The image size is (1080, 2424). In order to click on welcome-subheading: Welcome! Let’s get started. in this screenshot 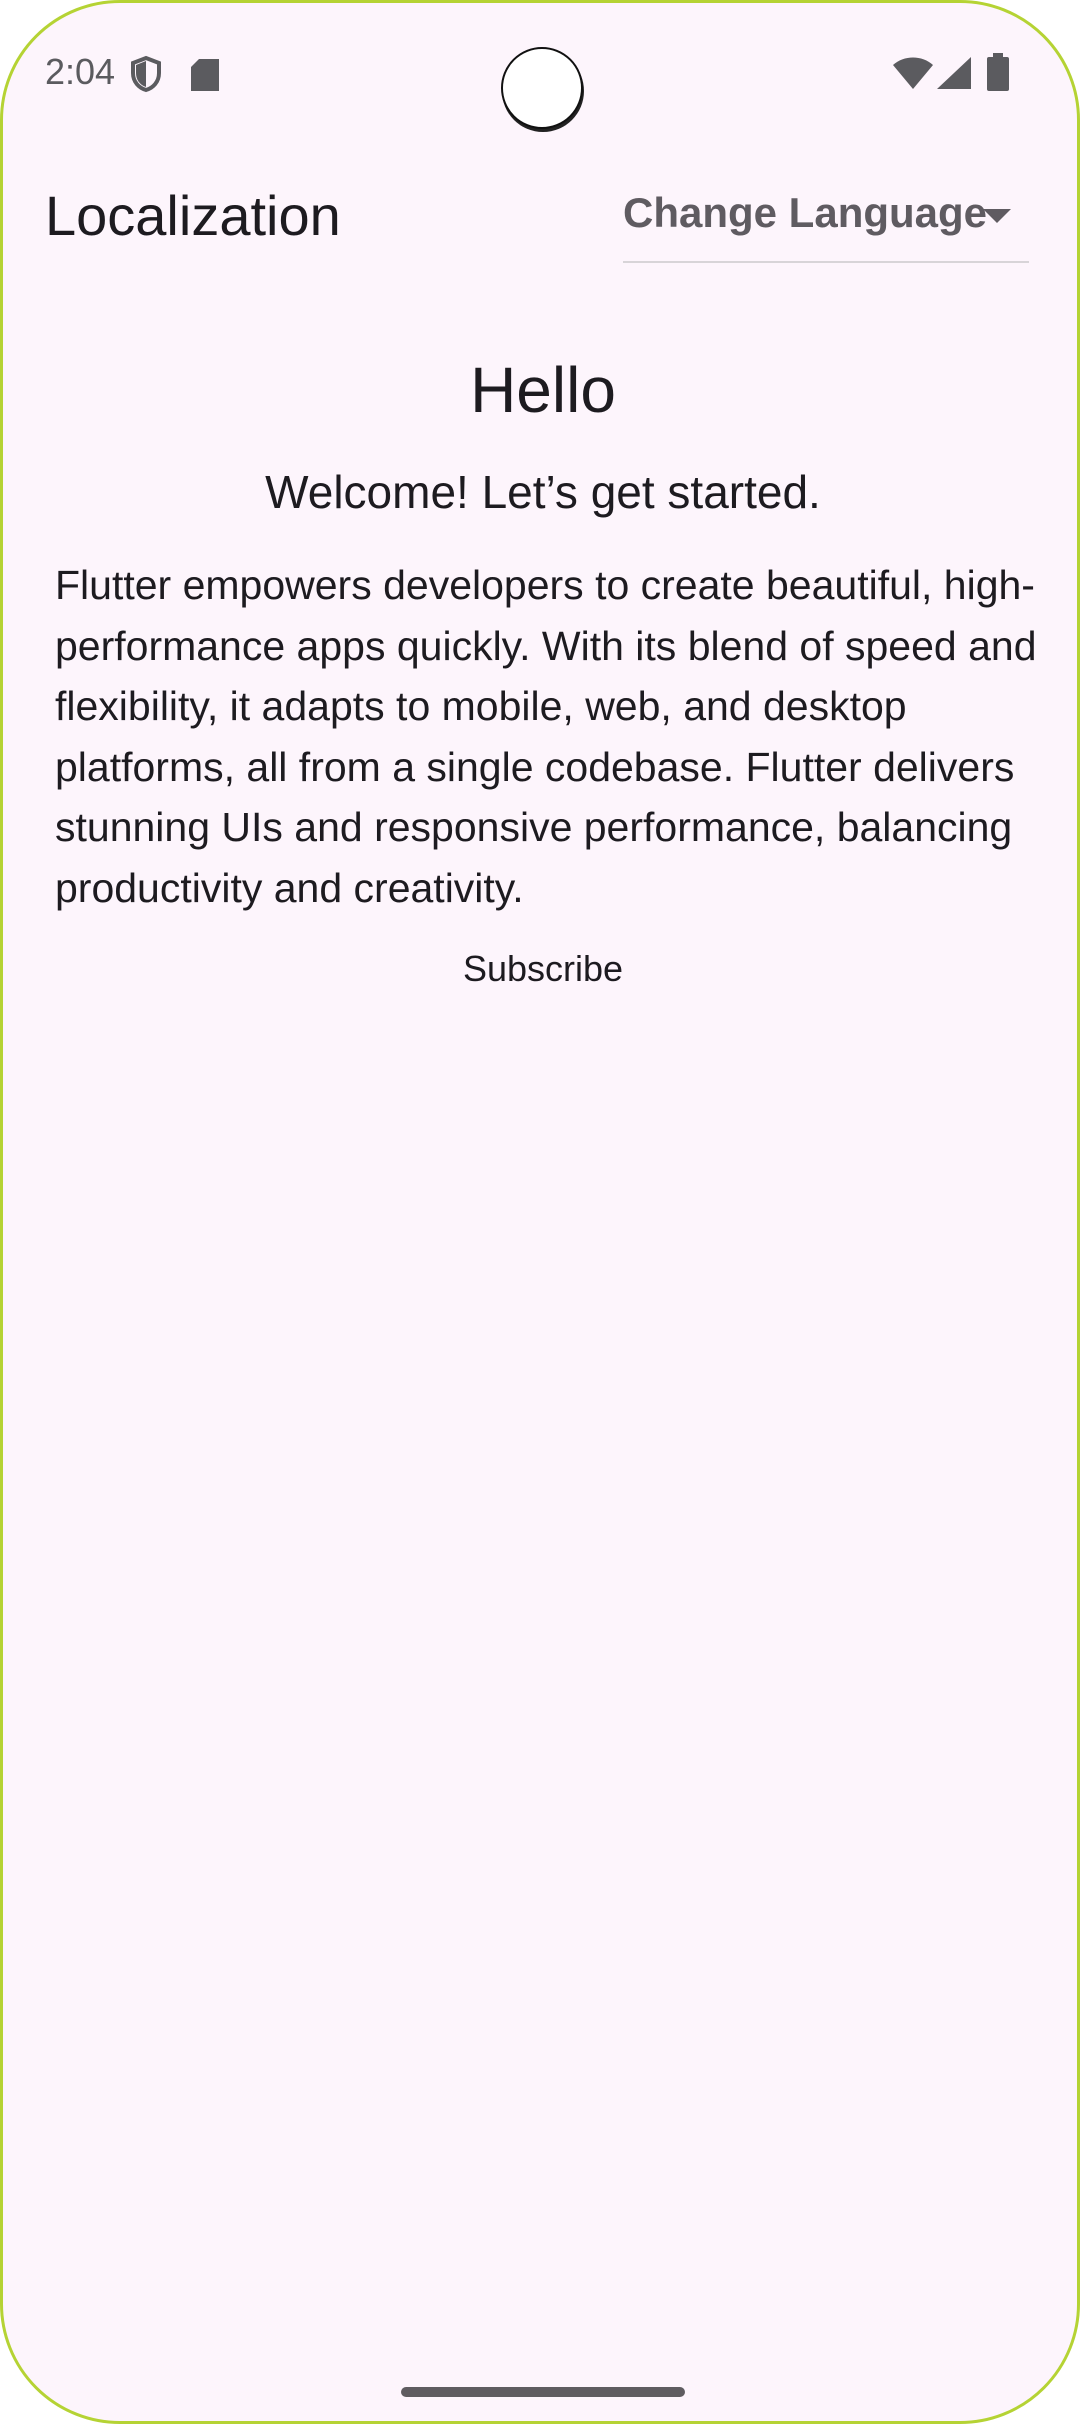, I will do `click(543, 492)`.